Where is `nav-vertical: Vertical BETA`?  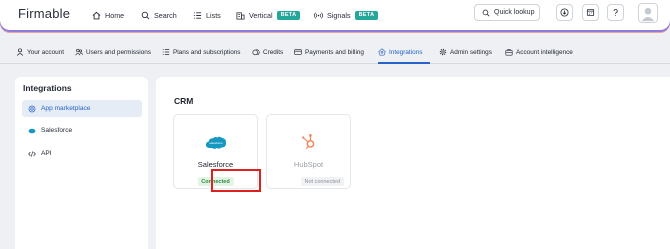 nav-vertical: Vertical BETA is located at coordinates (268, 15).